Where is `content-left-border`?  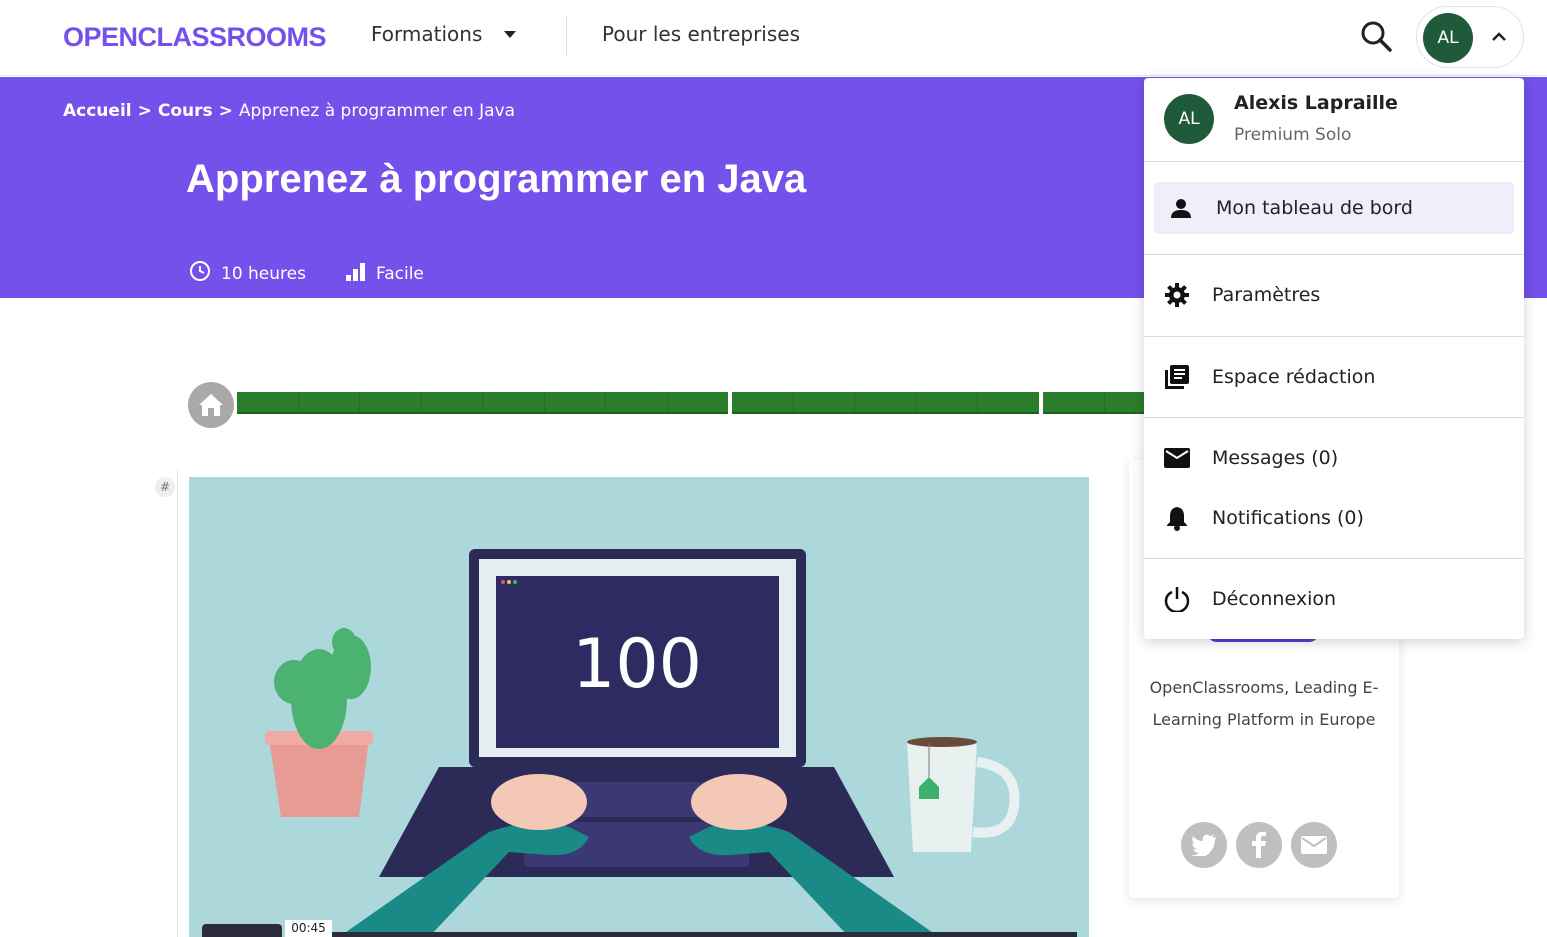
content-left-border is located at coordinates (177, 703).